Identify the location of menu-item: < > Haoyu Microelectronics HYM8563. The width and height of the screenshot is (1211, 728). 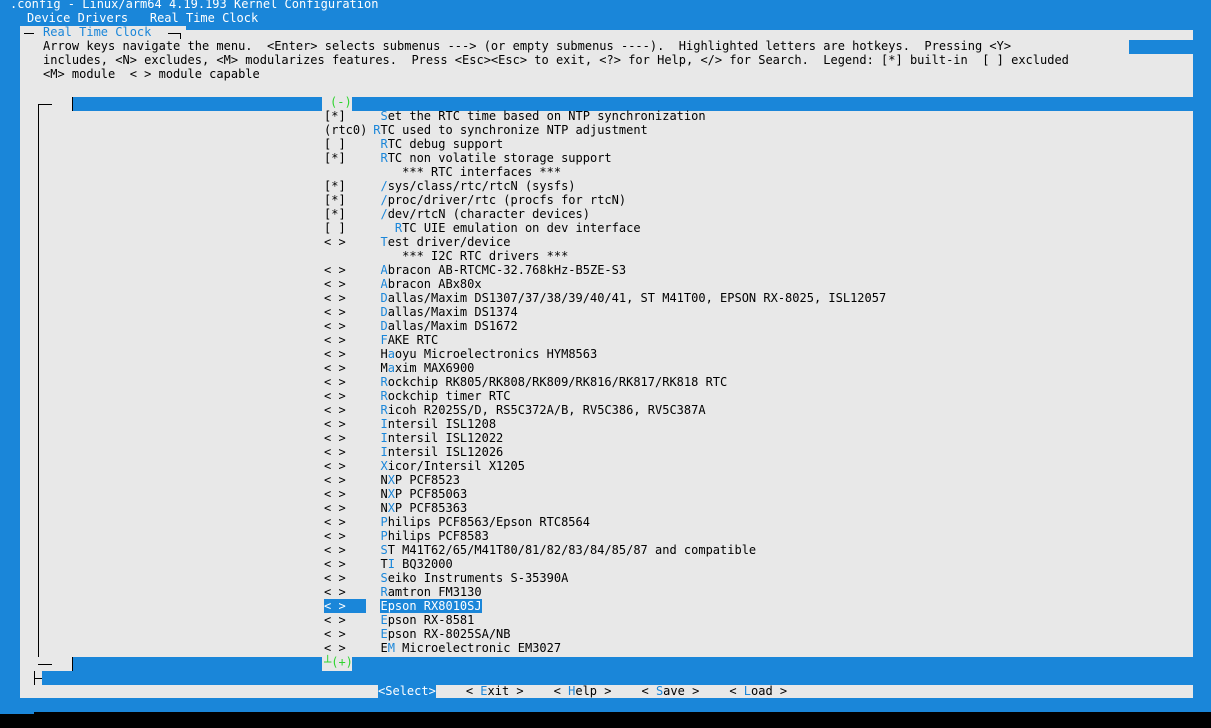
(460, 354).